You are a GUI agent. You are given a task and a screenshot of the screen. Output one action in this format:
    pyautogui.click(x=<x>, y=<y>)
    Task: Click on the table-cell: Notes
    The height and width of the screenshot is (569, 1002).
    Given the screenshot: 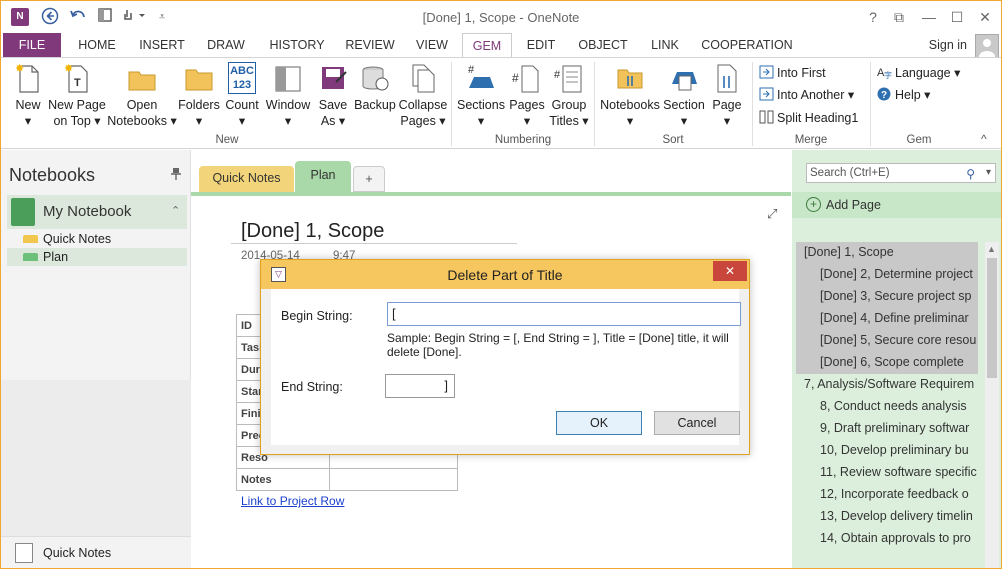 What is the action you would take?
    pyautogui.click(x=283, y=479)
    